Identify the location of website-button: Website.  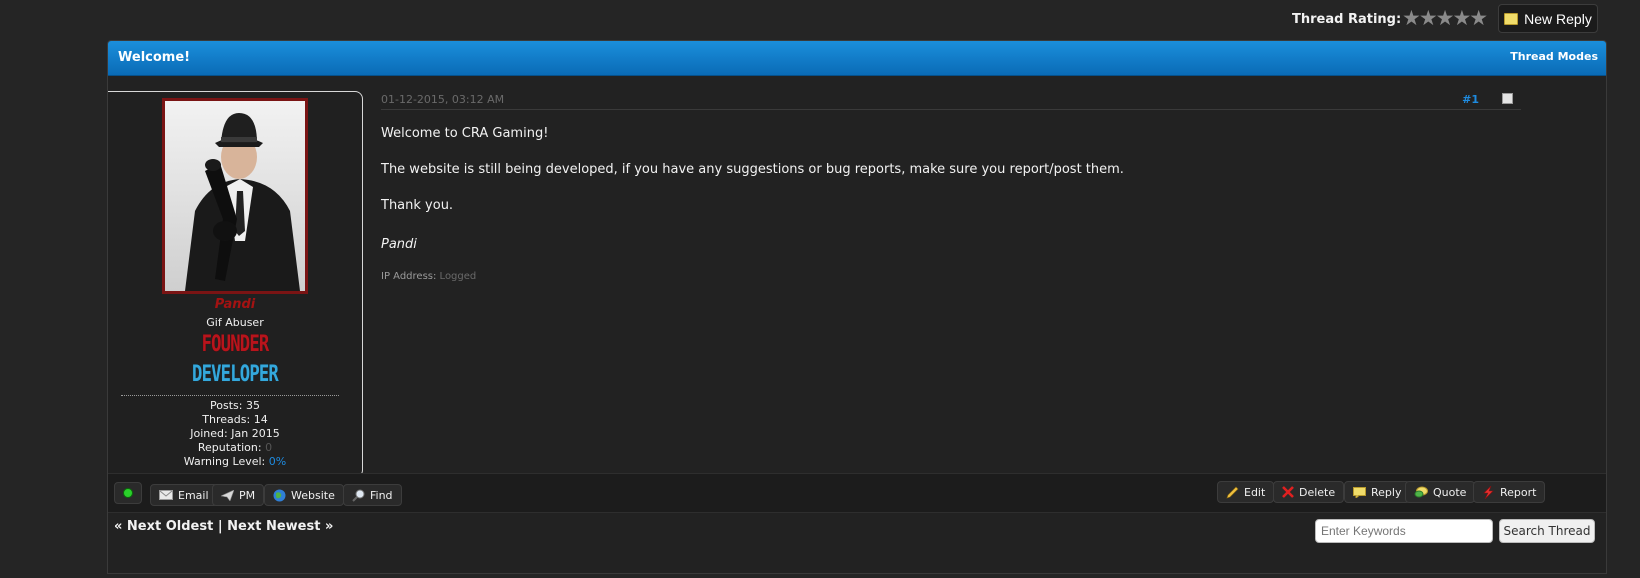
(304, 495).